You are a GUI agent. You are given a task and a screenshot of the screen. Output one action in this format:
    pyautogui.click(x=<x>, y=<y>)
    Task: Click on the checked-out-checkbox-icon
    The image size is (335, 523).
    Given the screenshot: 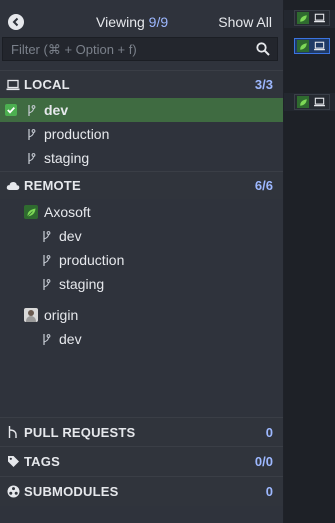 What is the action you would take?
    pyautogui.click(x=11, y=110)
    